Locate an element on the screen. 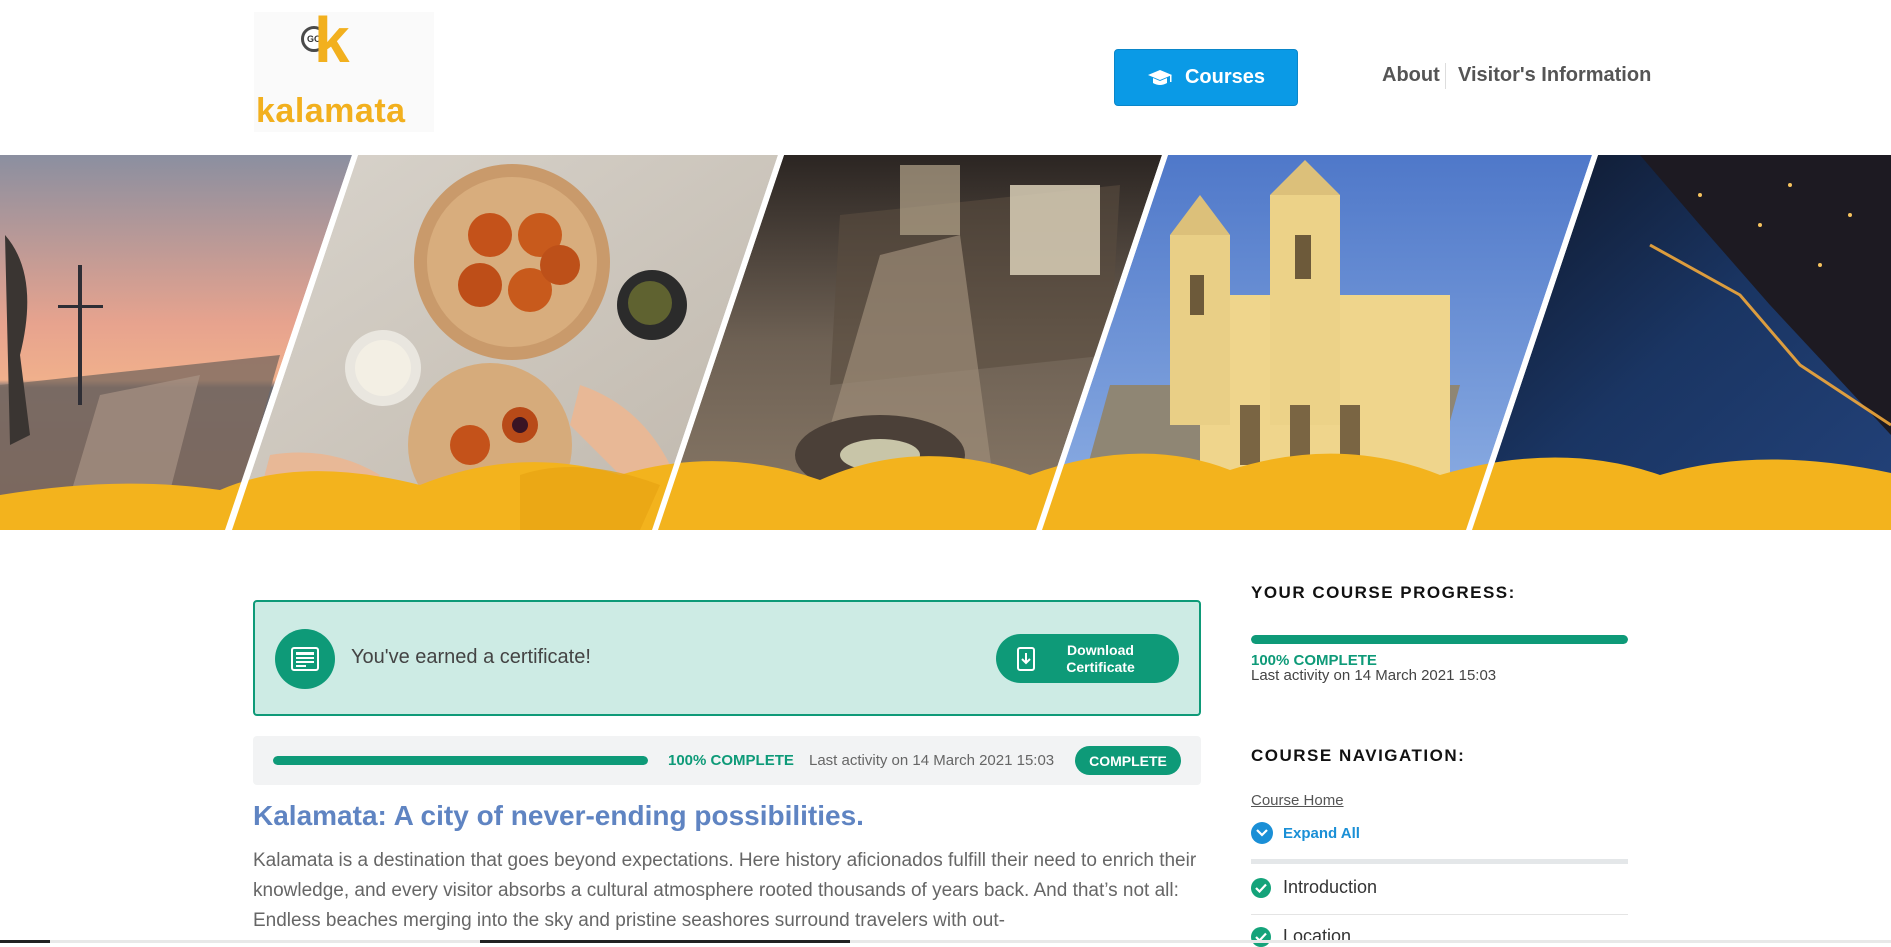 The width and height of the screenshot is (1891, 947). progress-track is located at coordinates (460, 760).